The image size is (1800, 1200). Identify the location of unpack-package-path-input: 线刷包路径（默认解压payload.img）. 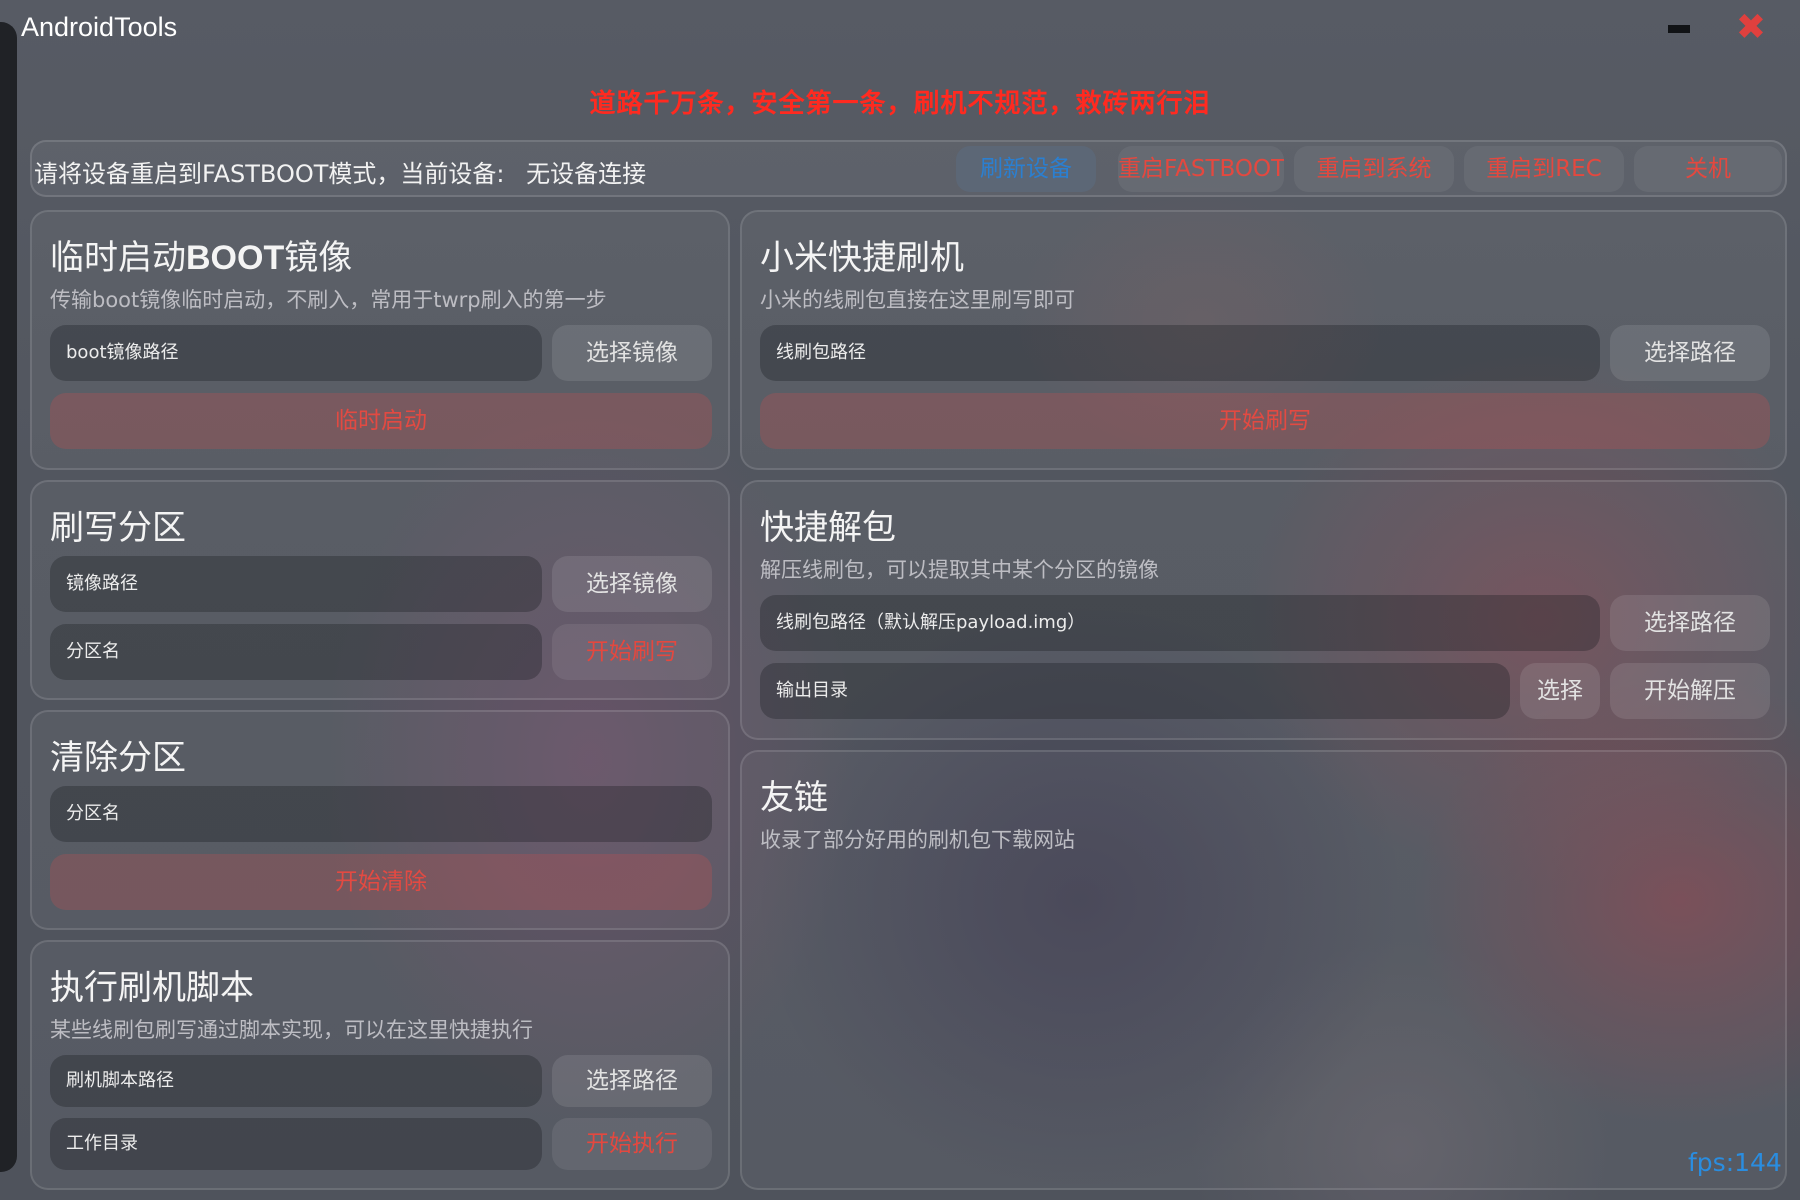
(1180, 623).